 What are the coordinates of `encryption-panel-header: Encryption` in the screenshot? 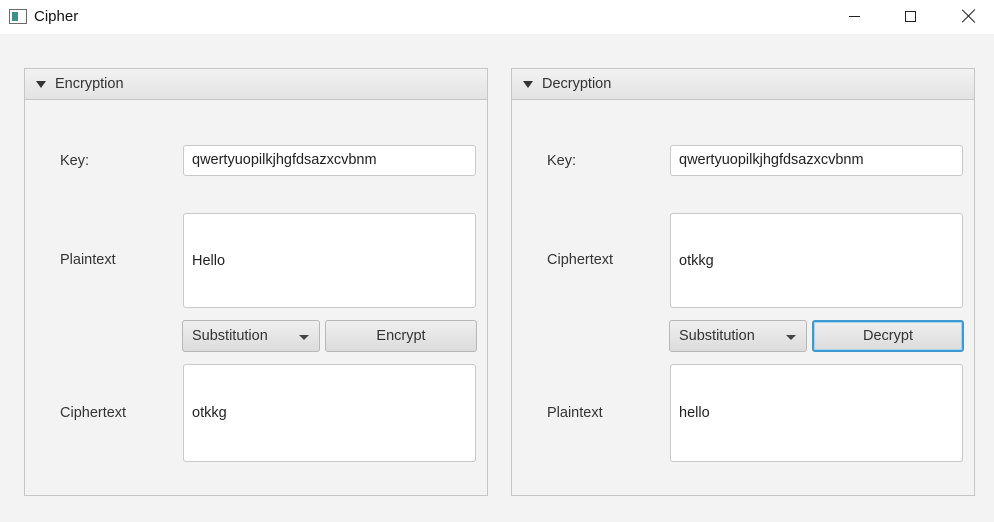 It's located at (256, 84).